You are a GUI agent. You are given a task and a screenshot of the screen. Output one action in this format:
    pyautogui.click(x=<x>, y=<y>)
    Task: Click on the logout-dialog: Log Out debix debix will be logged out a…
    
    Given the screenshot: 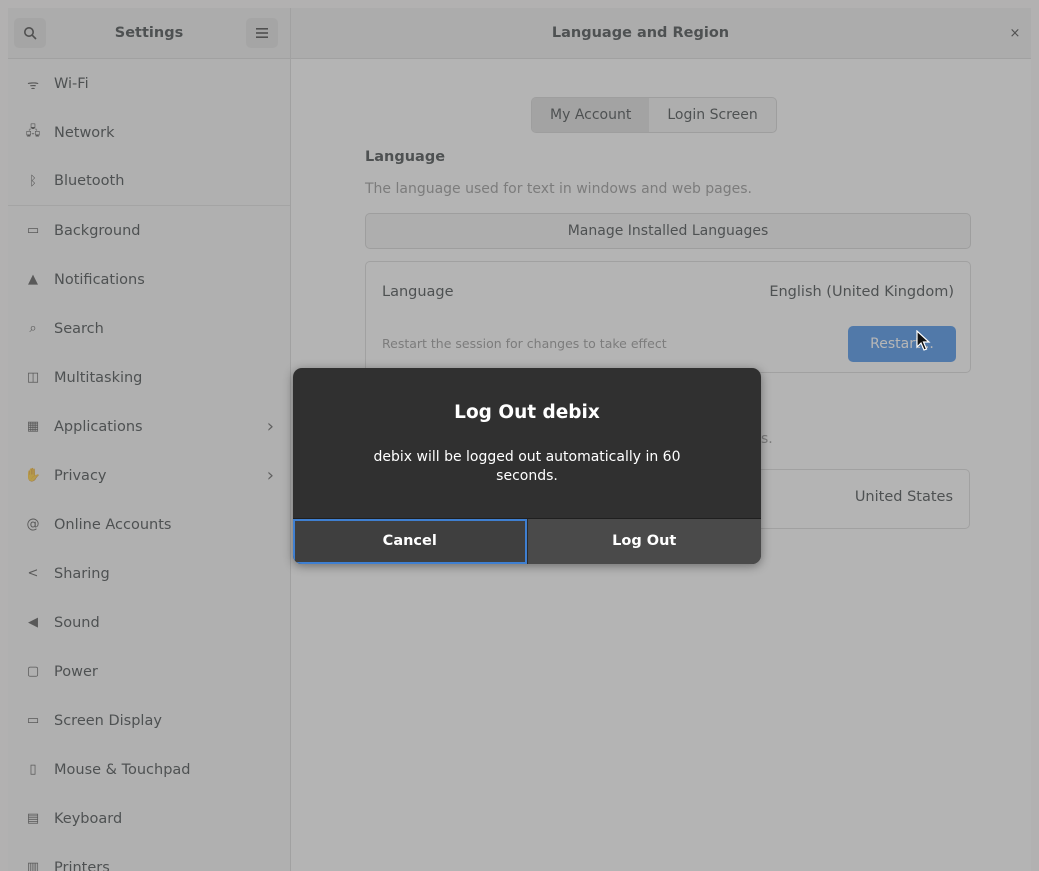 What is the action you would take?
    pyautogui.click(x=527, y=466)
    